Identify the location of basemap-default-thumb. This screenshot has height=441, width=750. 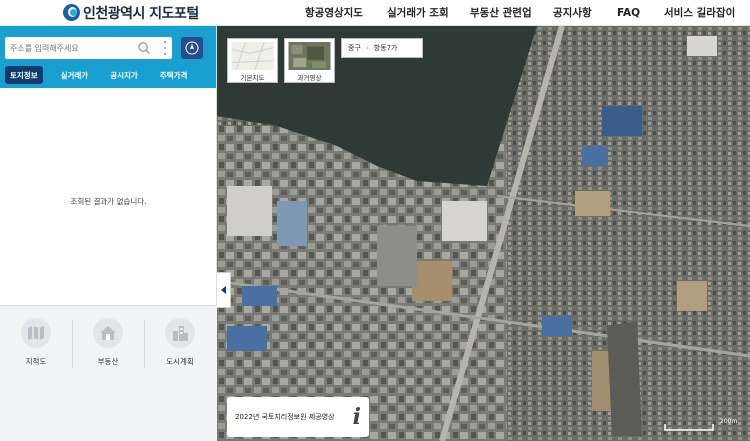
(252, 56).